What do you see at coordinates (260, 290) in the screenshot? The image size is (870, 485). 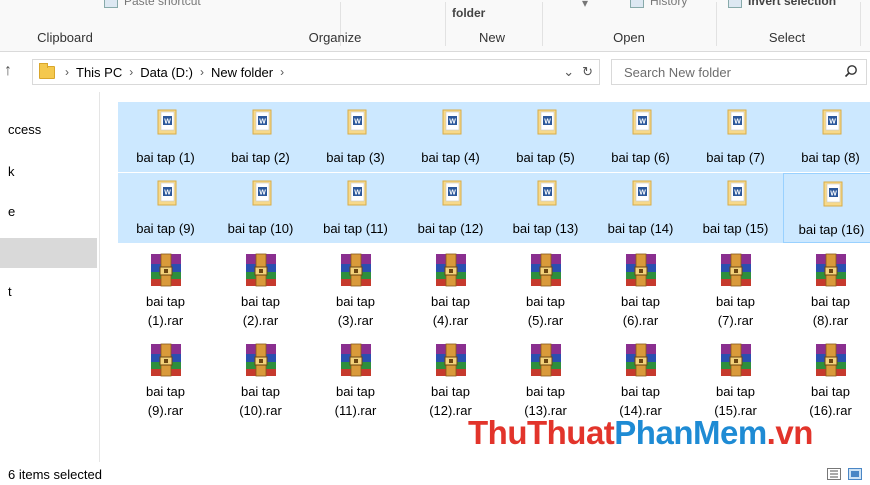 I see `file-item-archive: bai tap (2).rar` at bounding box center [260, 290].